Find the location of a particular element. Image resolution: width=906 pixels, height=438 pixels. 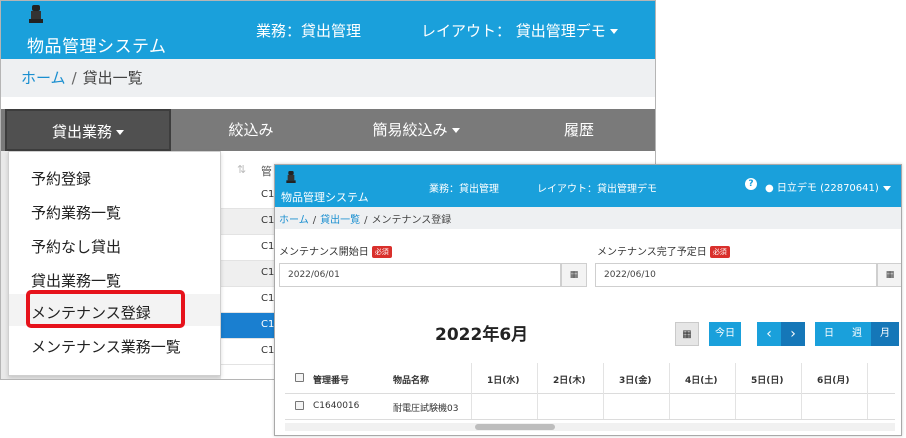

layout-selector: レイアウト：貸出管理デモ is located at coordinates (597, 187).